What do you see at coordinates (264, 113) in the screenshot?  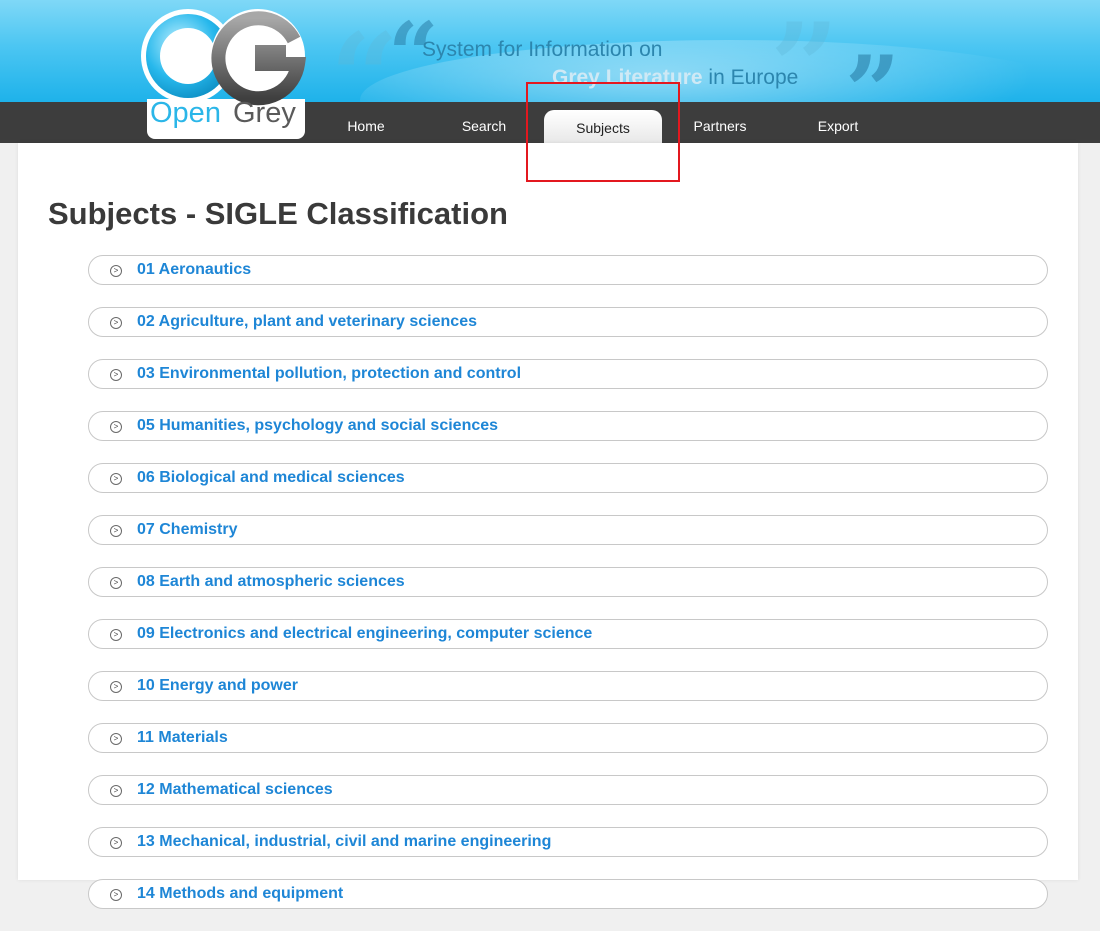 I see `logo-grey-text: Grey` at bounding box center [264, 113].